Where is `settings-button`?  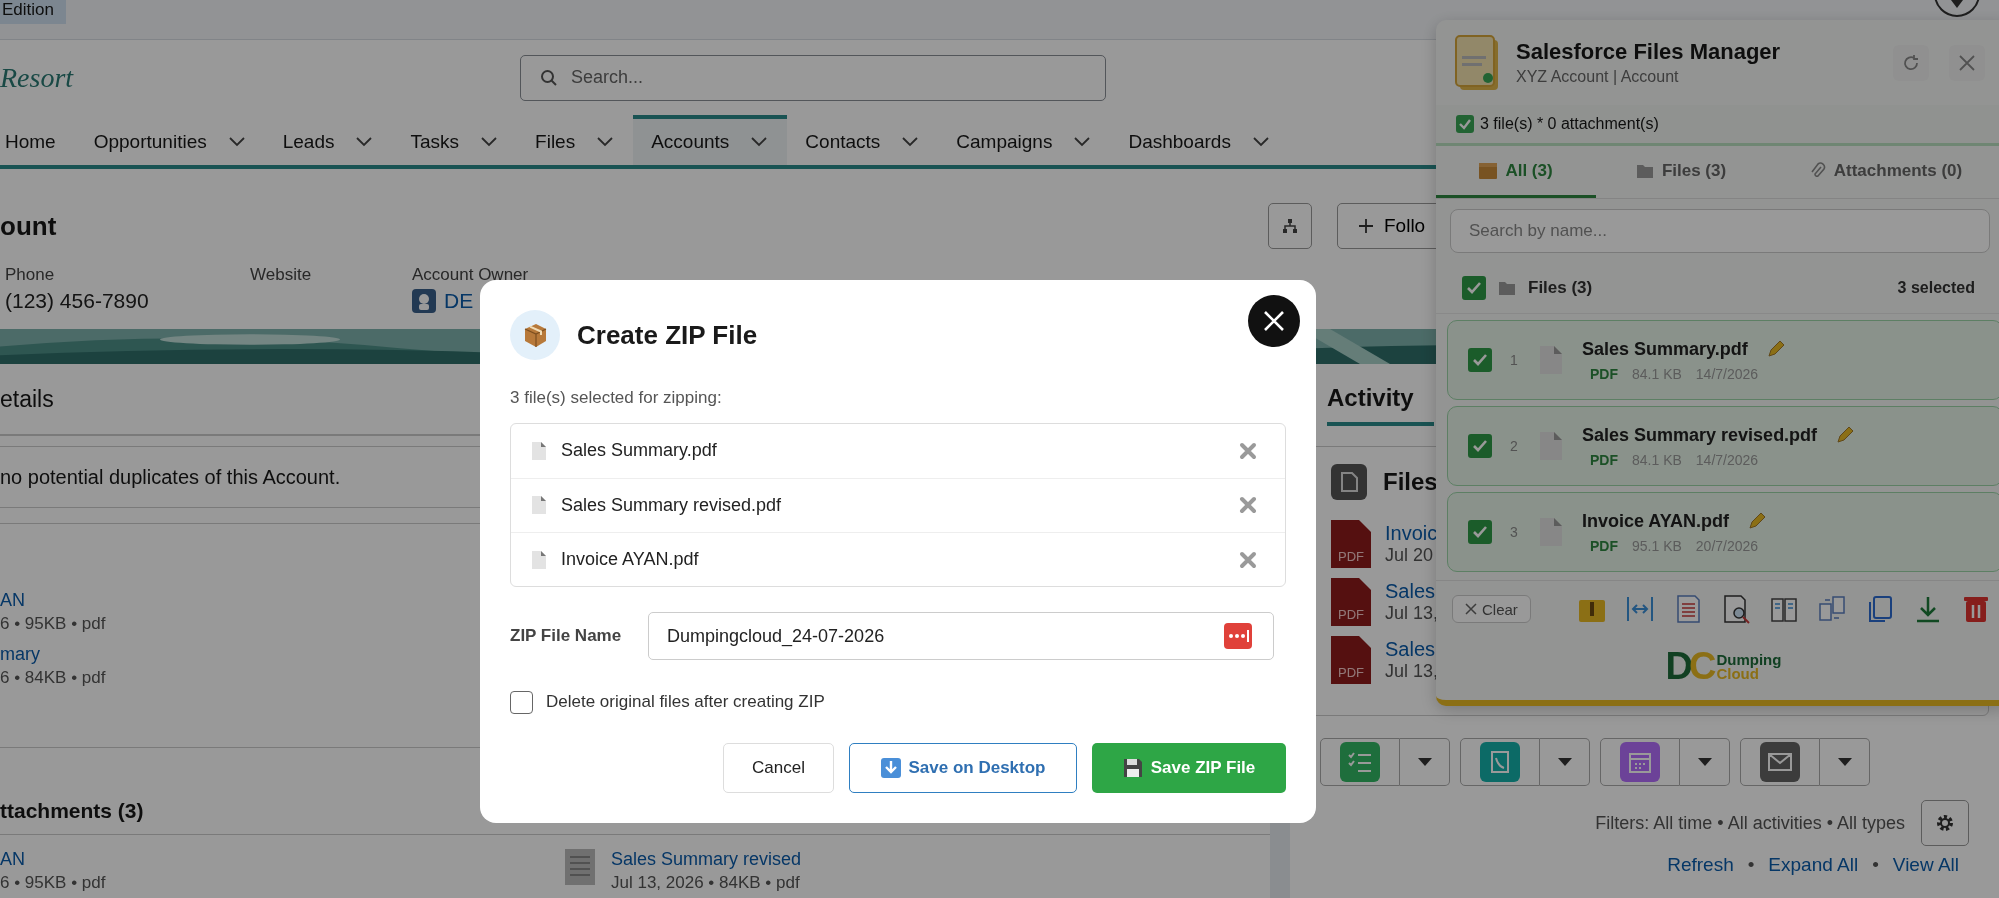 settings-button is located at coordinates (1945, 823).